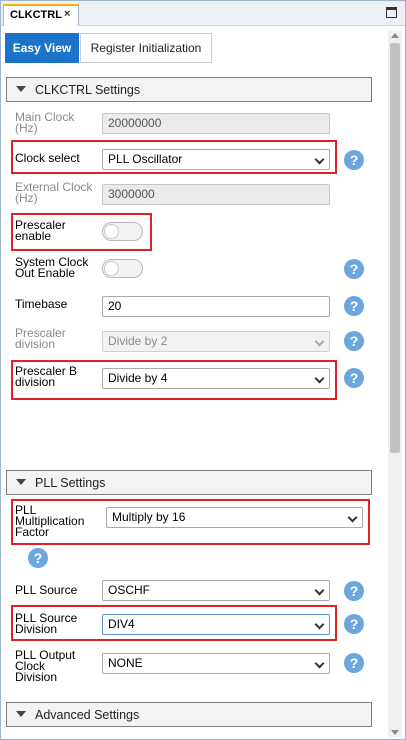 This screenshot has width=406, height=740. What do you see at coordinates (42, 48) in the screenshot?
I see `tab-easy-view: Easy View` at bounding box center [42, 48].